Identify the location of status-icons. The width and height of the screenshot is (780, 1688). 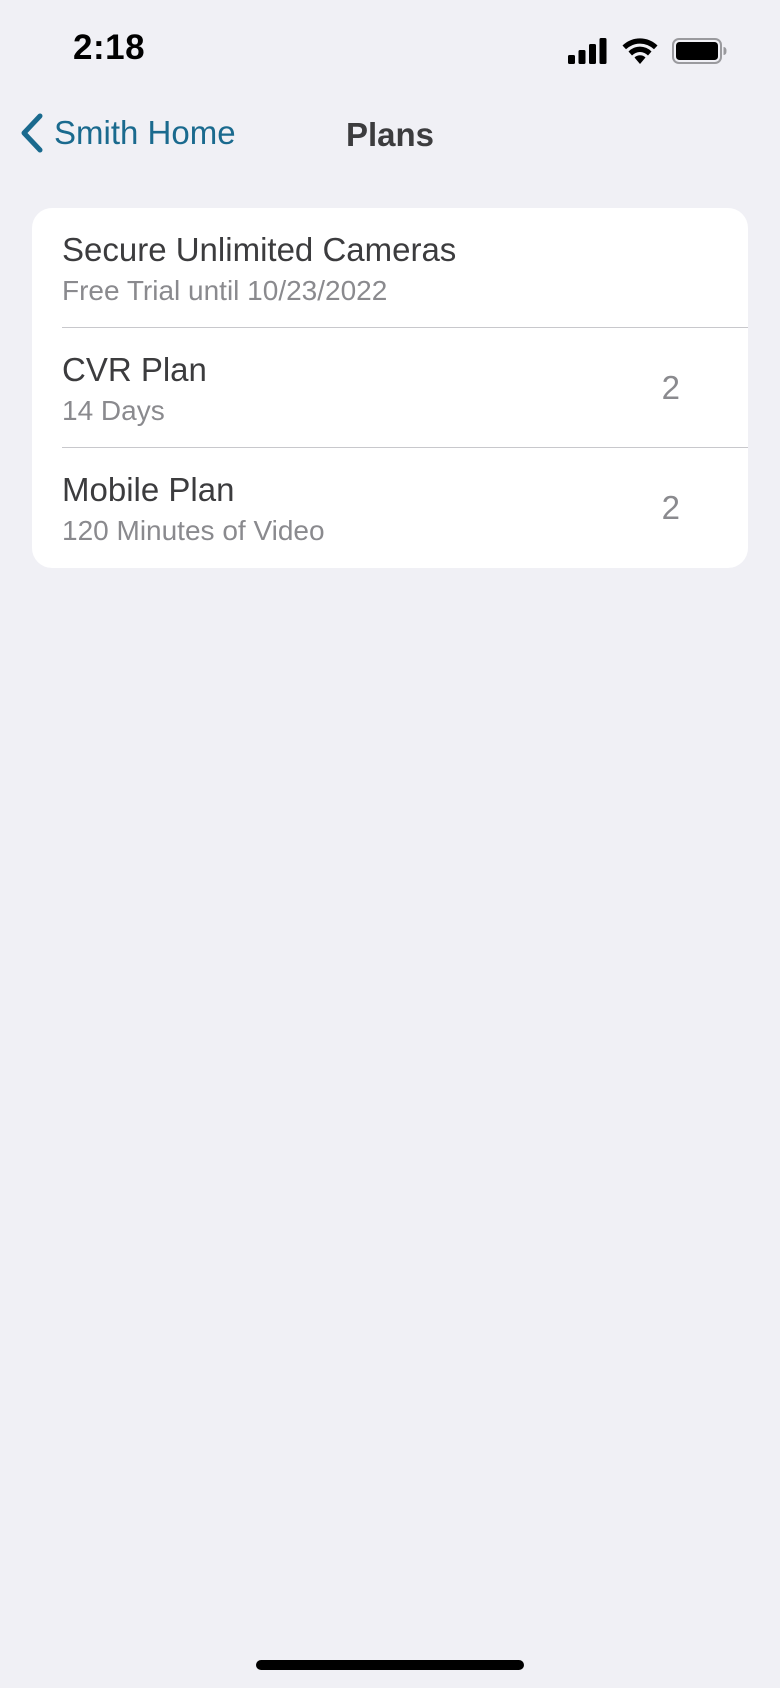
(648, 53).